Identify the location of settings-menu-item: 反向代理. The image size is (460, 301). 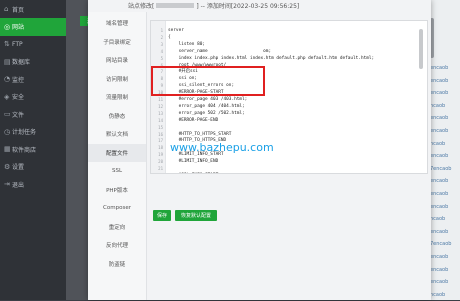
(117, 245).